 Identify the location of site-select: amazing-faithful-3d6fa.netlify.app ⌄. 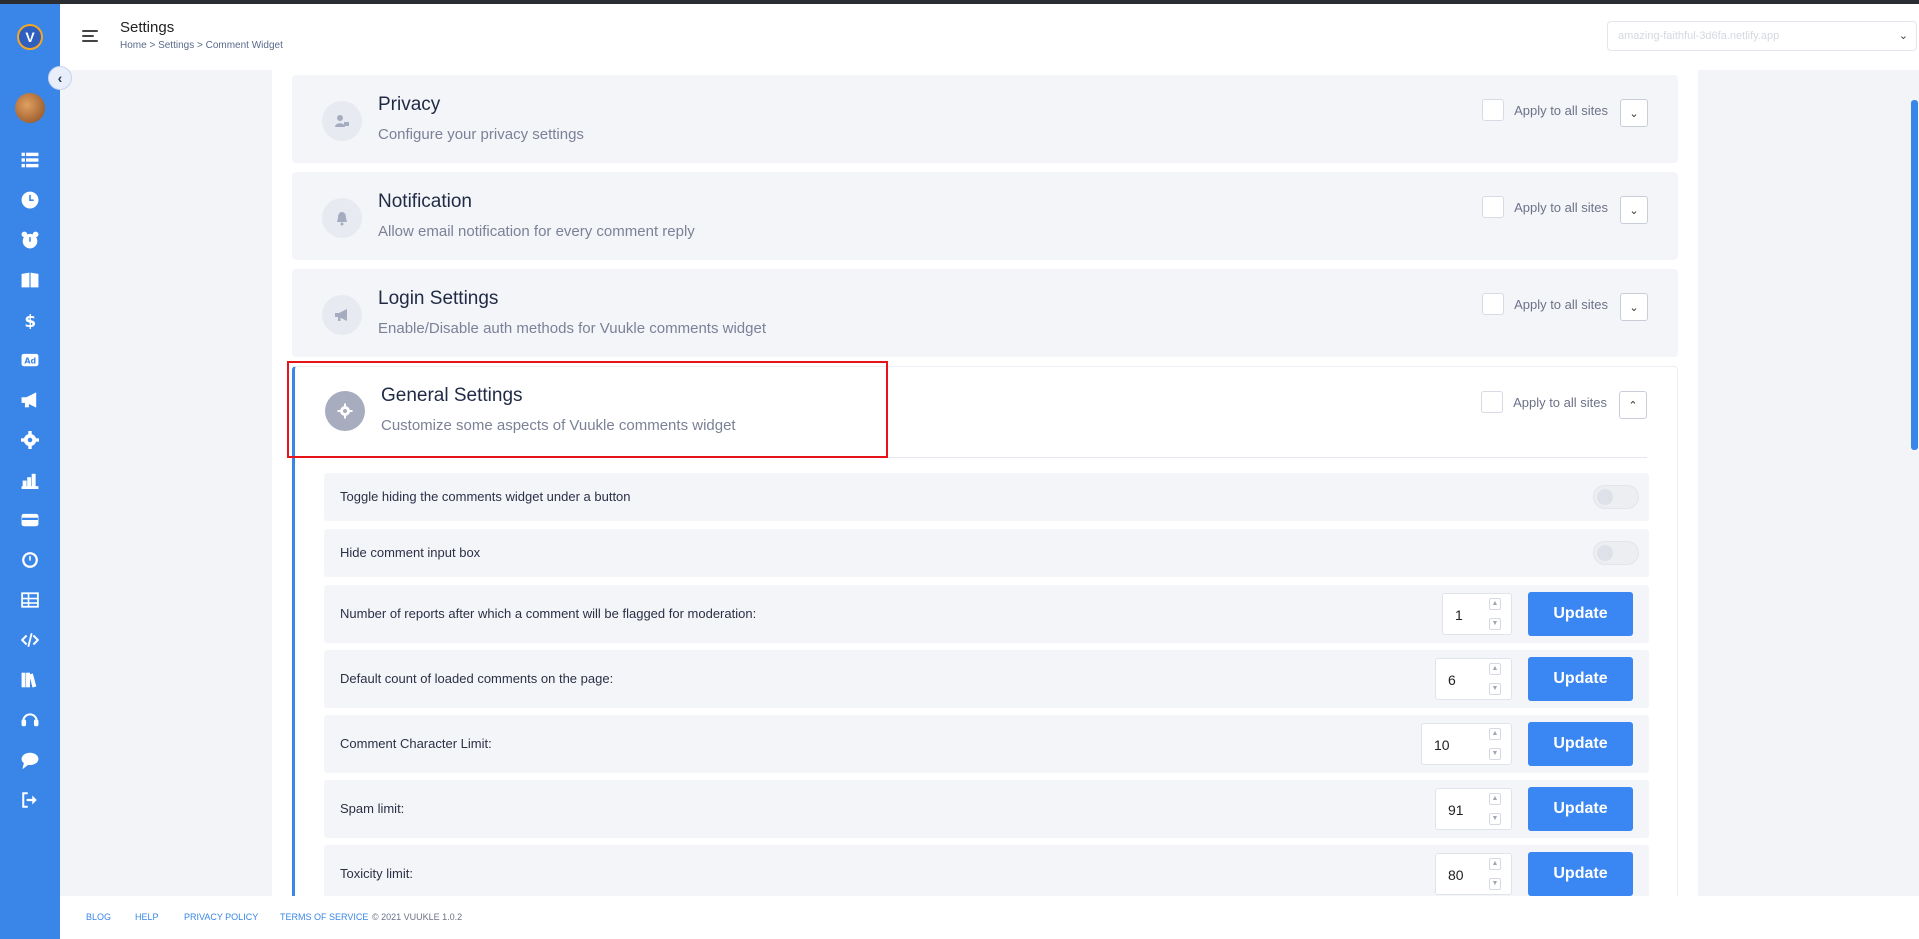
(1762, 36).